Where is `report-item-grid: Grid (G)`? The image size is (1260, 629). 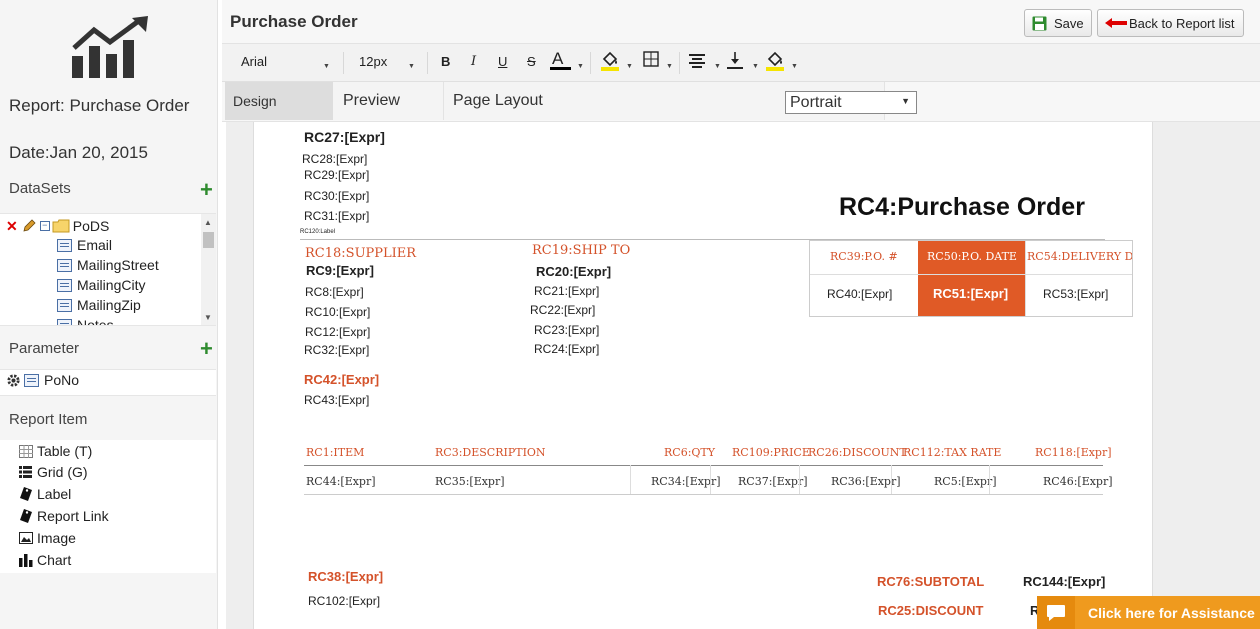
report-item-grid: Grid (G) is located at coordinates (53, 472).